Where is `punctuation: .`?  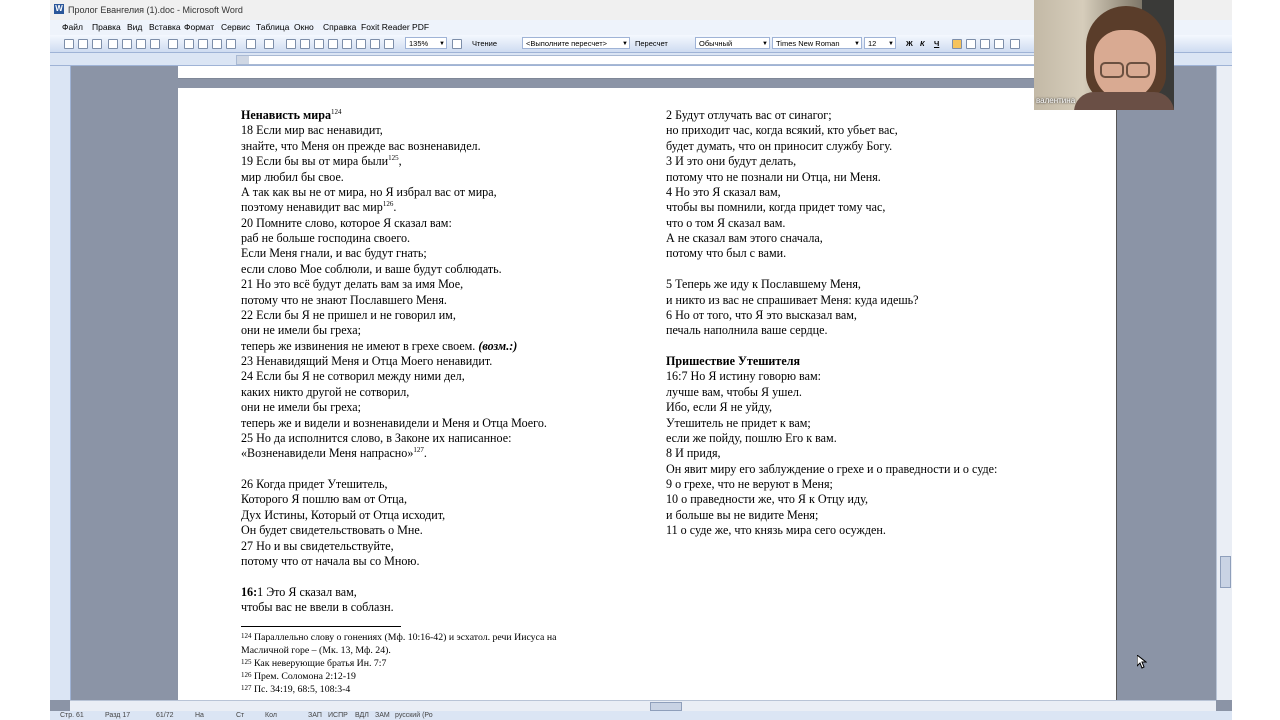 punctuation: . is located at coordinates (425, 453).